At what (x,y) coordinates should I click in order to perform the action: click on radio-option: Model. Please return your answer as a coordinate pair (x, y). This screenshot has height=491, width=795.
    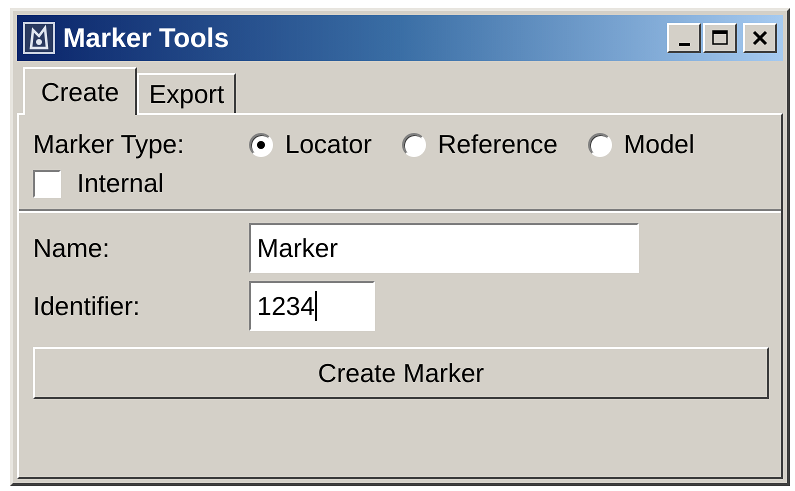
    Looking at the image, I should click on (641, 144).